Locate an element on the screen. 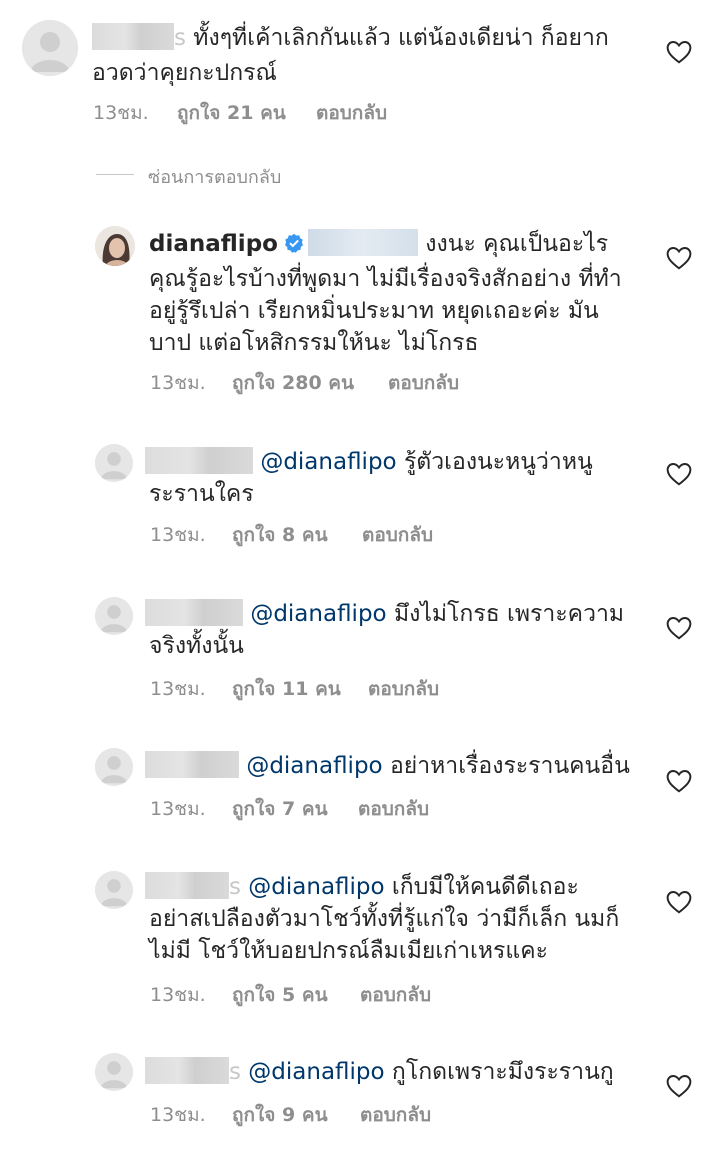 The width and height of the screenshot is (728, 1154). comment-text: มึงไม่โกรธ เพราะความ is located at coordinates (509, 614).